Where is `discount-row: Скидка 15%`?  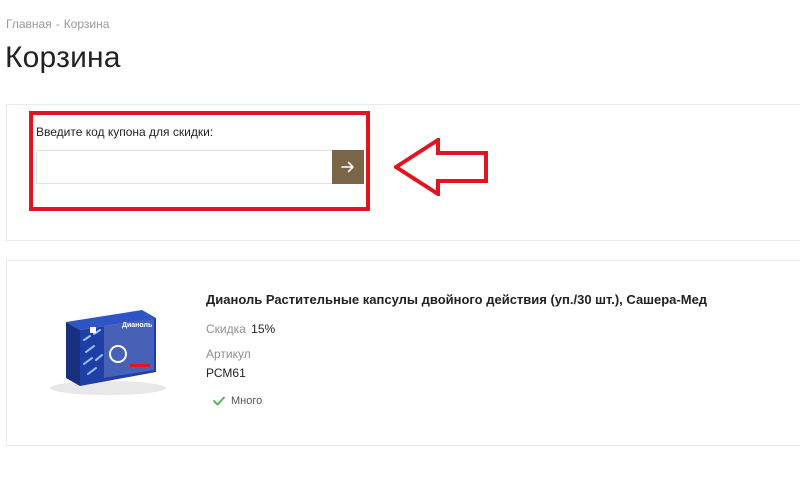
discount-row: Скидка 15% is located at coordinates (240, 329).